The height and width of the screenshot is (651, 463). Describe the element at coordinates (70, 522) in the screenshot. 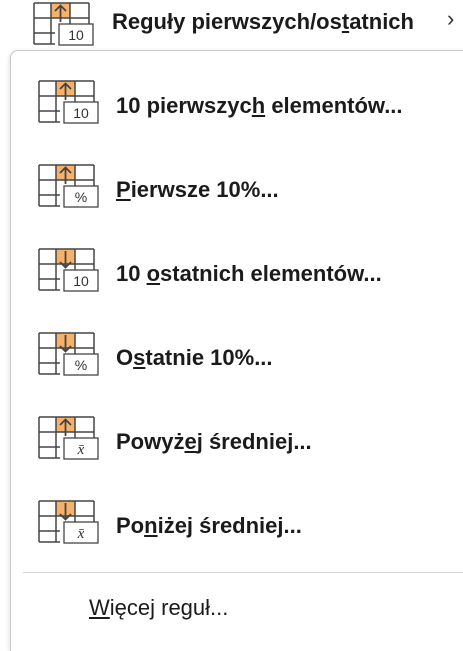

I see `below-average-icon: x̄` at that location.